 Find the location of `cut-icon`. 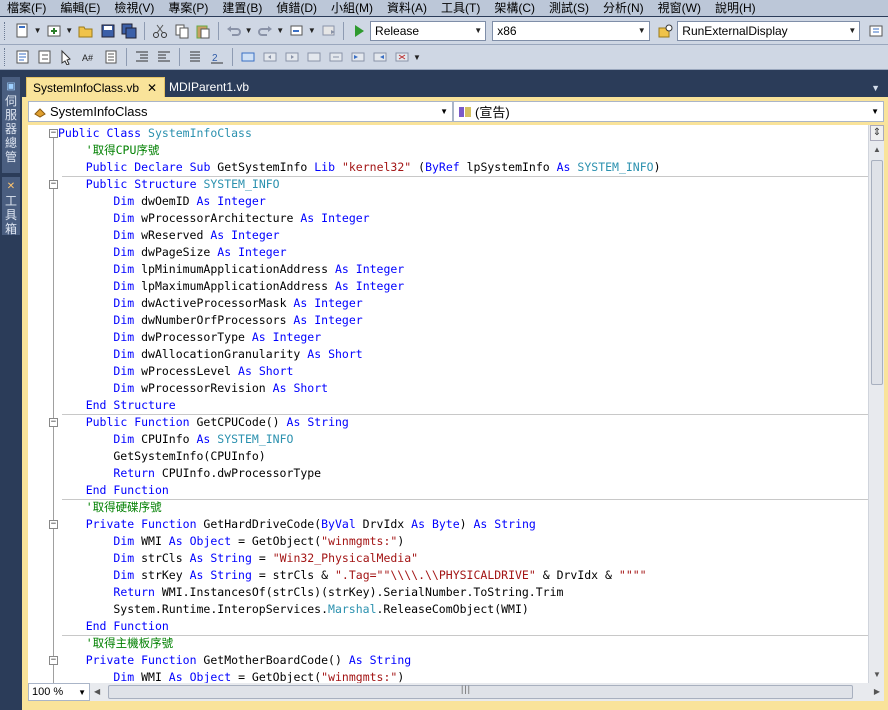

cut-icon is located at coordinates (160, 31).